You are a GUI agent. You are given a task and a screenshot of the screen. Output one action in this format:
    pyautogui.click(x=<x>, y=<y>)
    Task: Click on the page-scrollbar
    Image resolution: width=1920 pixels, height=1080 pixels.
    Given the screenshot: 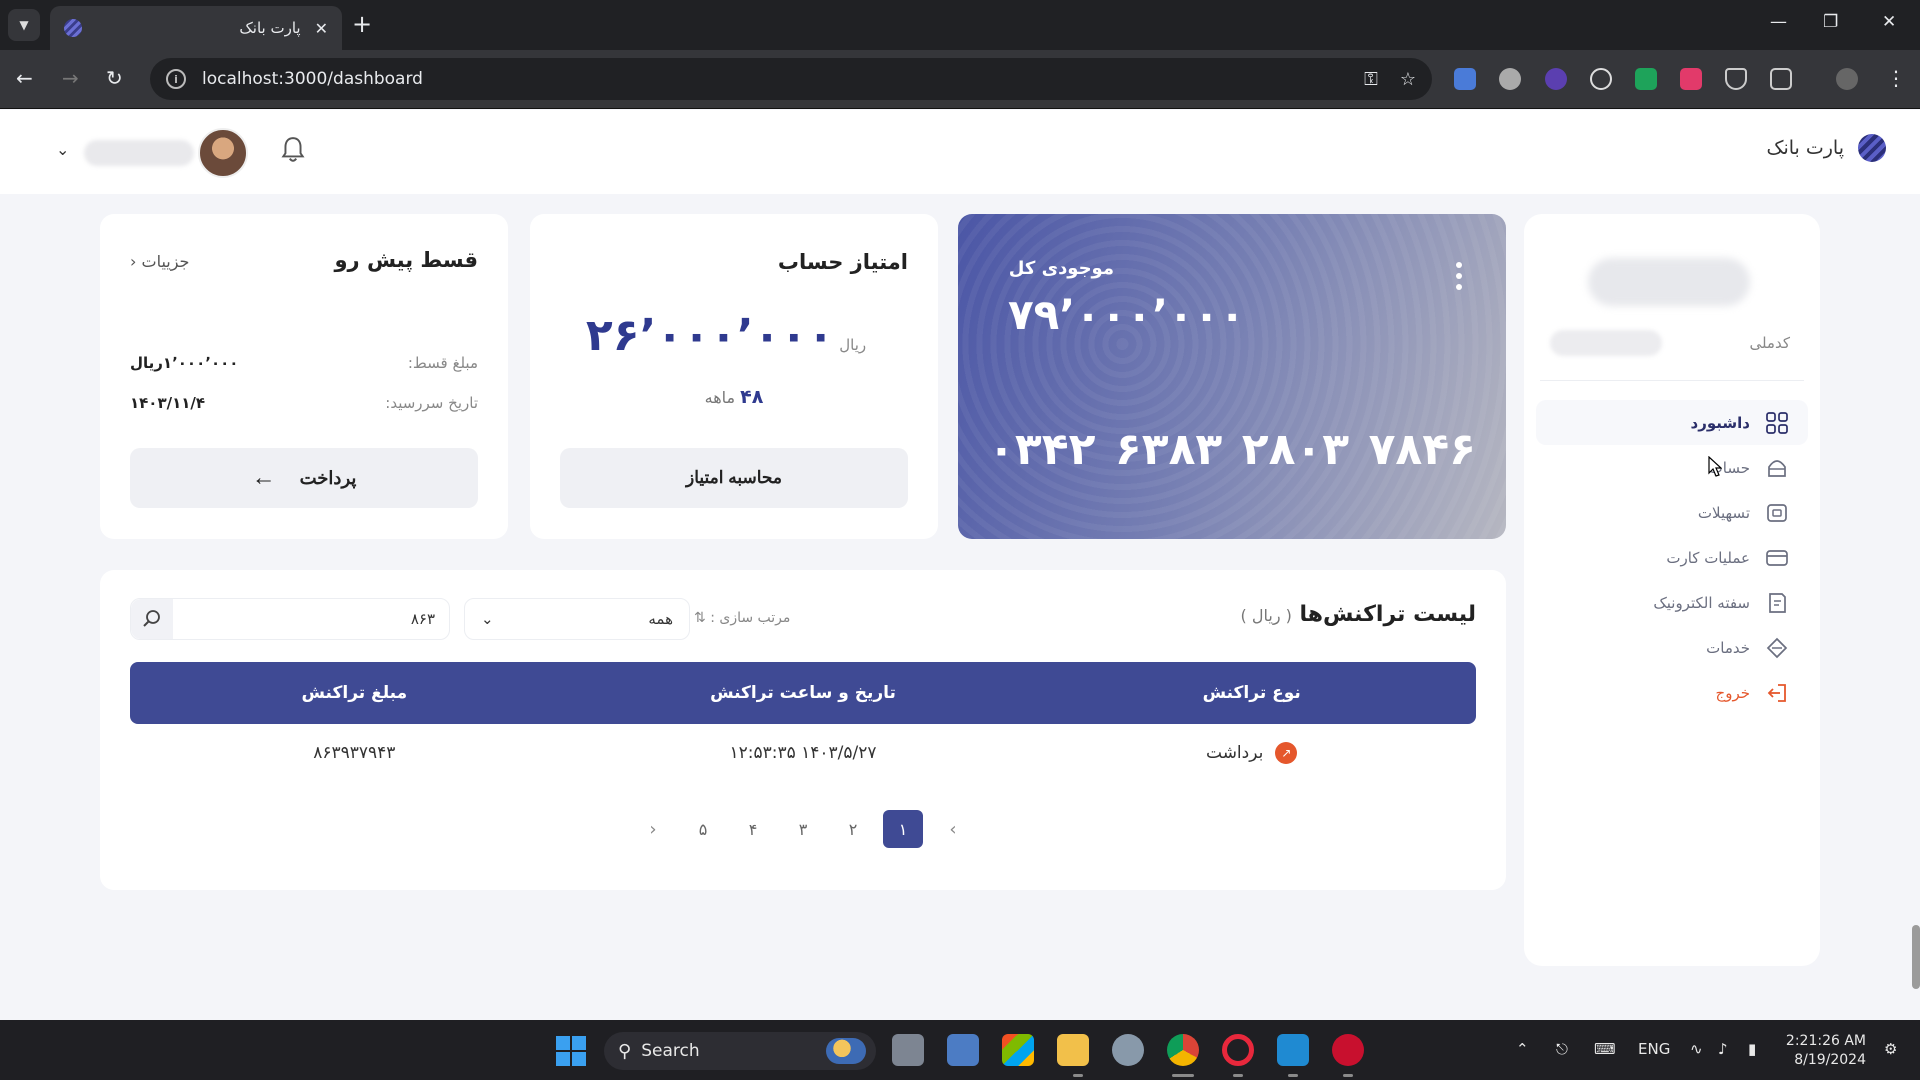 What is the action you would take?
    pyautogui.click(x=1916, y=957)
    